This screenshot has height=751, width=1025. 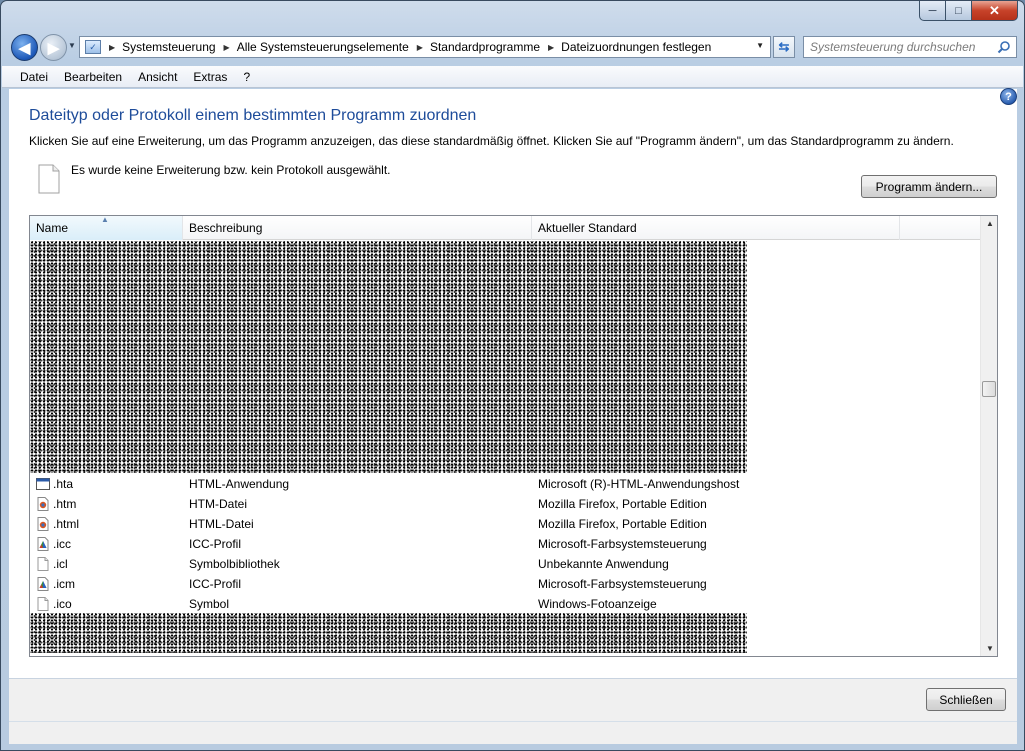 What do you see at coordinates (716, 228) in the screenshot?
I see `column-header-default: Aktueller Standard` at bounding box center [716, 228].